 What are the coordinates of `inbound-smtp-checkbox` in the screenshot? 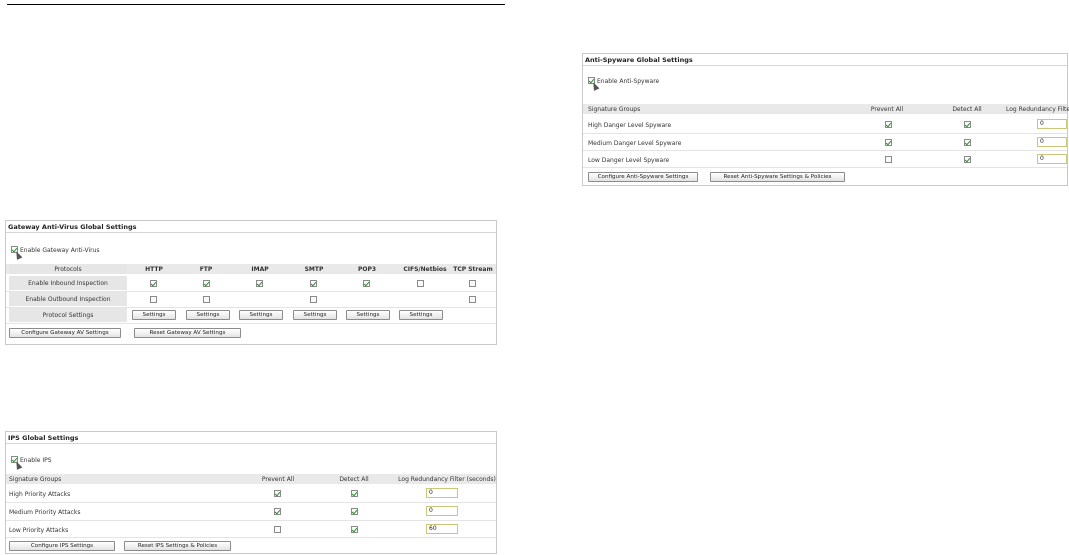 It's located at (313, 283).